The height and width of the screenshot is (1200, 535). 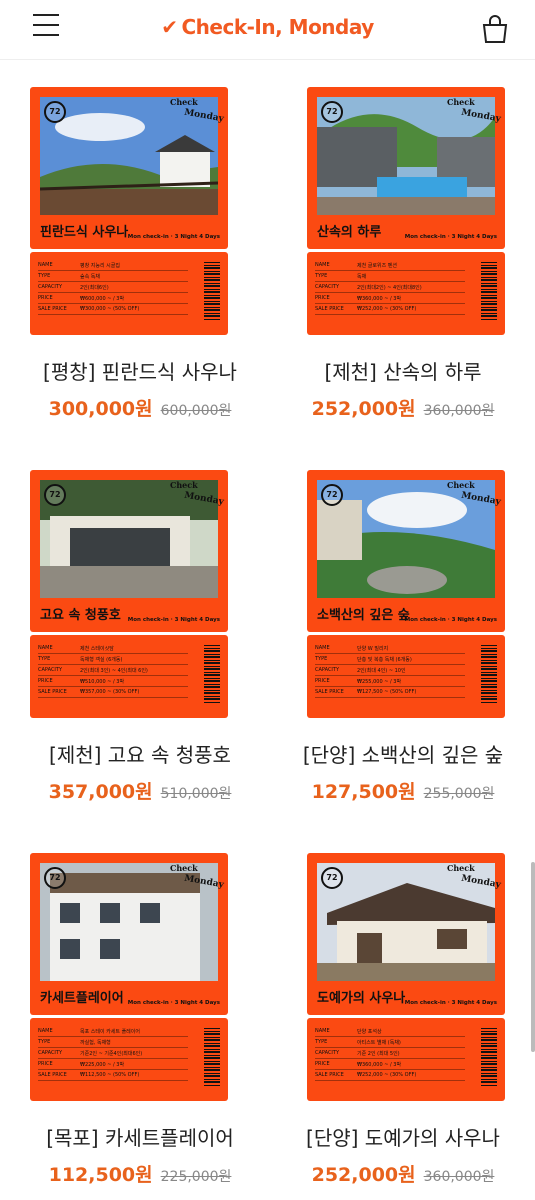 What do you see at coordinates (169, 27) in the screenshot?
I see `checkmark-icon: ✔` at bounding box center [169, 27].